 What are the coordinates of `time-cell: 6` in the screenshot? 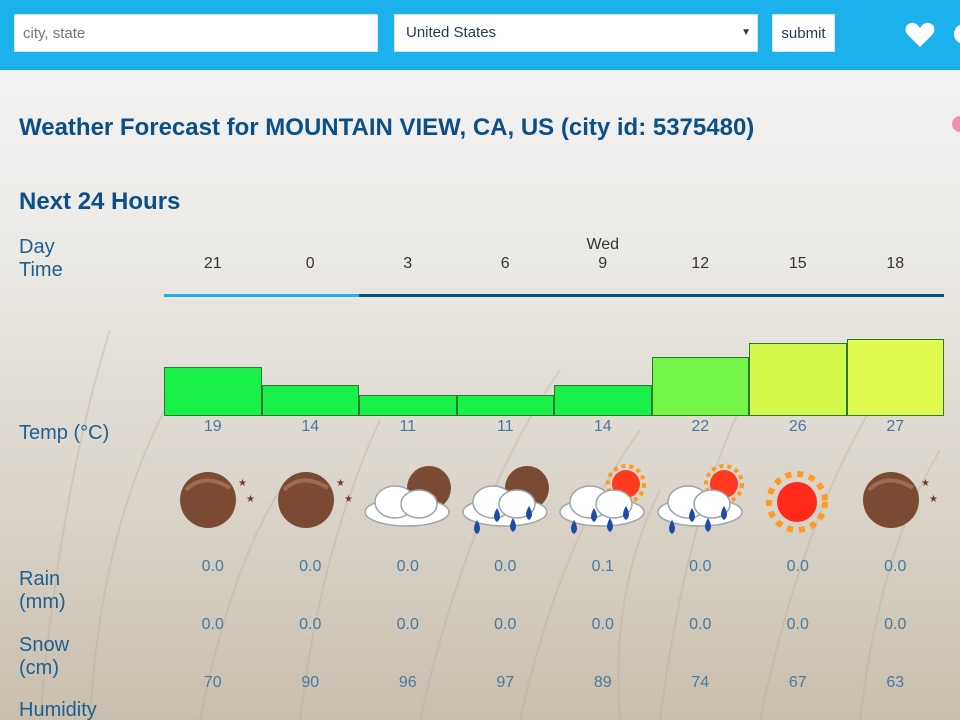 It's located at (505, 263).